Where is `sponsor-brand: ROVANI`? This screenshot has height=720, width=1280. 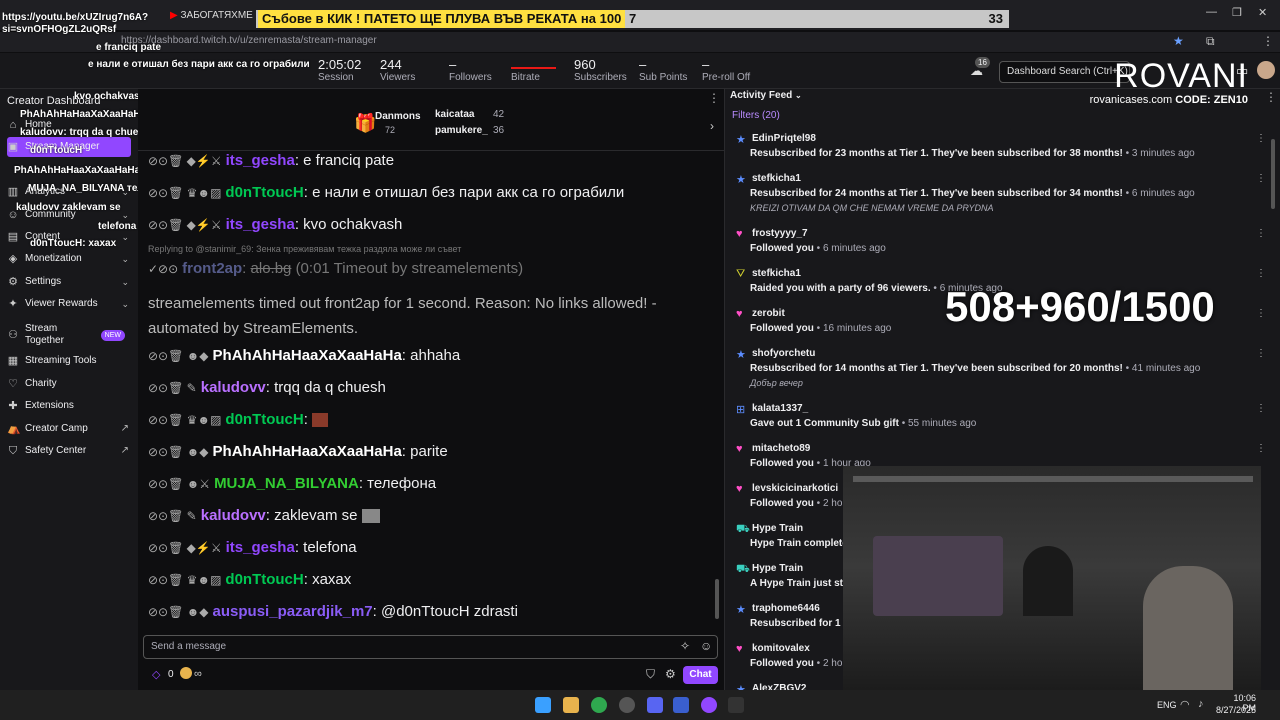 sponsor-brand: ROVANI is located at coordinates (1181, 76).